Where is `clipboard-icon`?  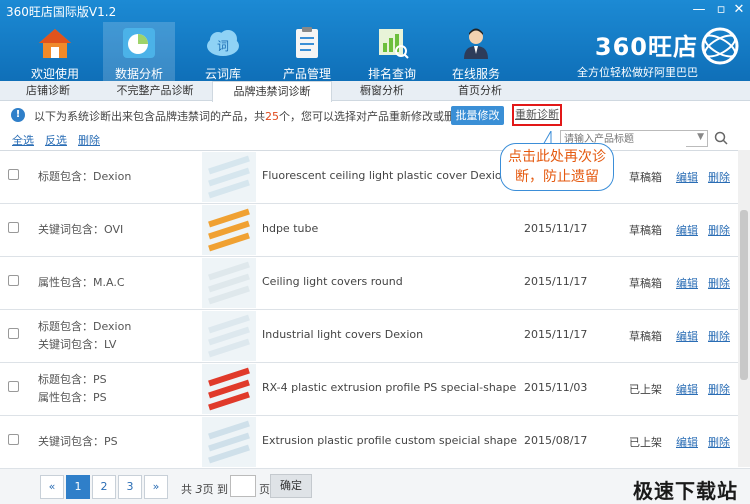 clipboard-icon is located at coordinates (307, 42).